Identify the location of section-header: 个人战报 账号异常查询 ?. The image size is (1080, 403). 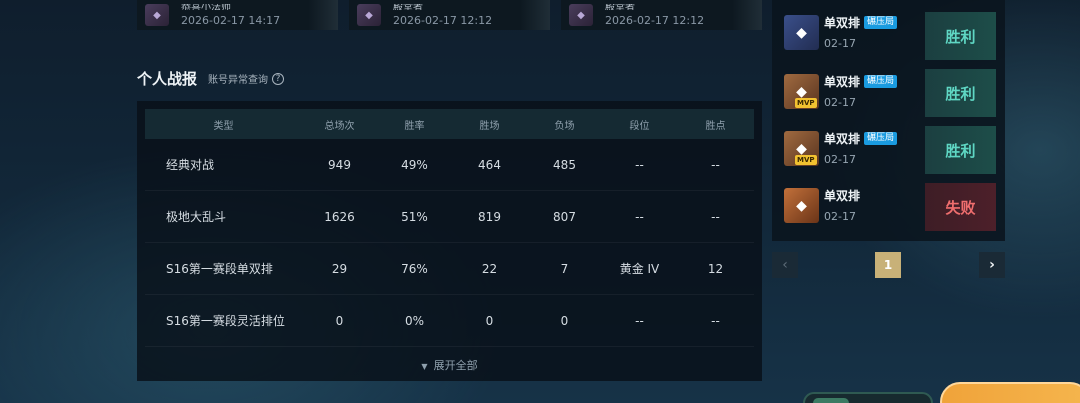
(211, 78).